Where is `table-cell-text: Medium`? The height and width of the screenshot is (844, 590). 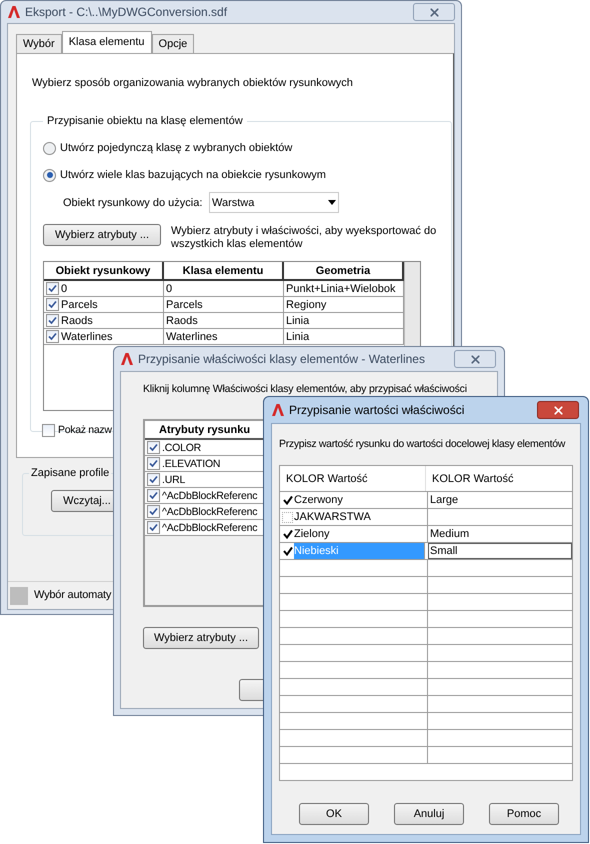 table-cell-text: Medium is located at coordinates (449, 534).